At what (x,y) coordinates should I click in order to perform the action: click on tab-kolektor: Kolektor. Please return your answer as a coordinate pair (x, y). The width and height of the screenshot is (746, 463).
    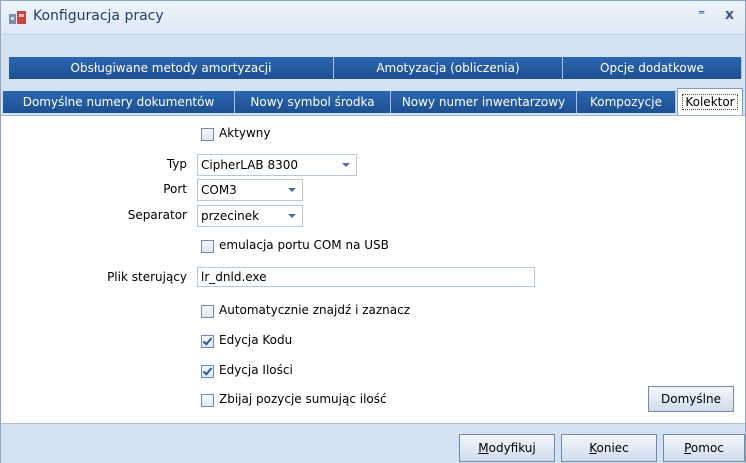
    Looking at the image, I should click on (710, 101).